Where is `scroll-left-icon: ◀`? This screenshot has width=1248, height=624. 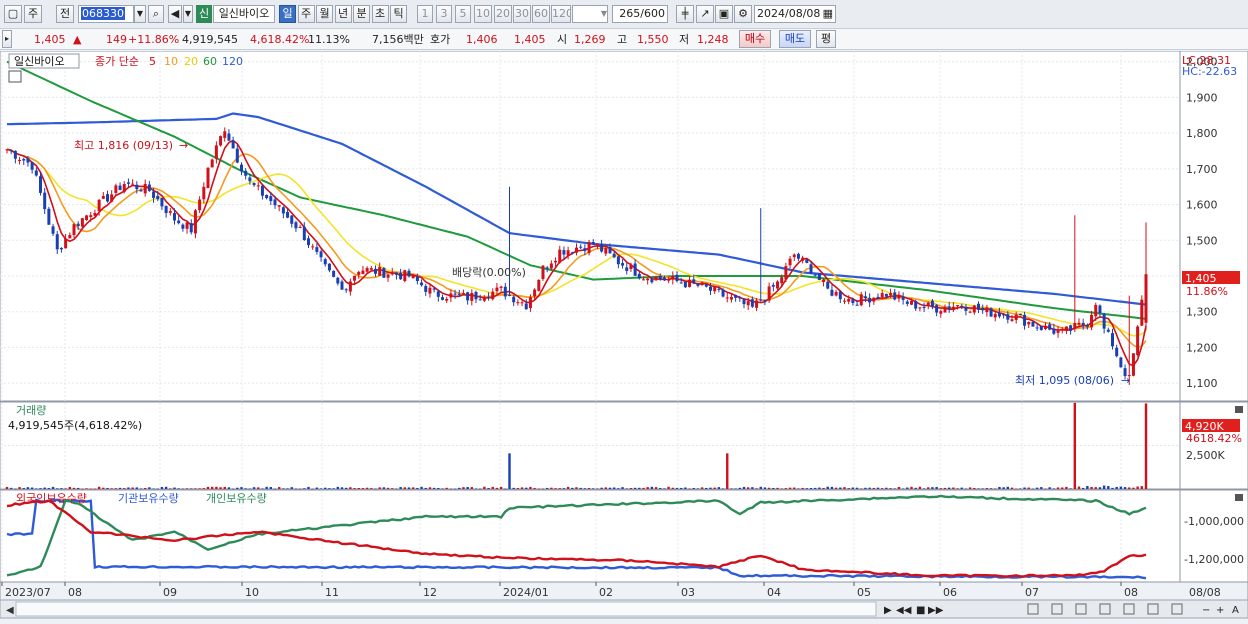
scroll-left-icon: ◀ is located at coordinates (10, 610).